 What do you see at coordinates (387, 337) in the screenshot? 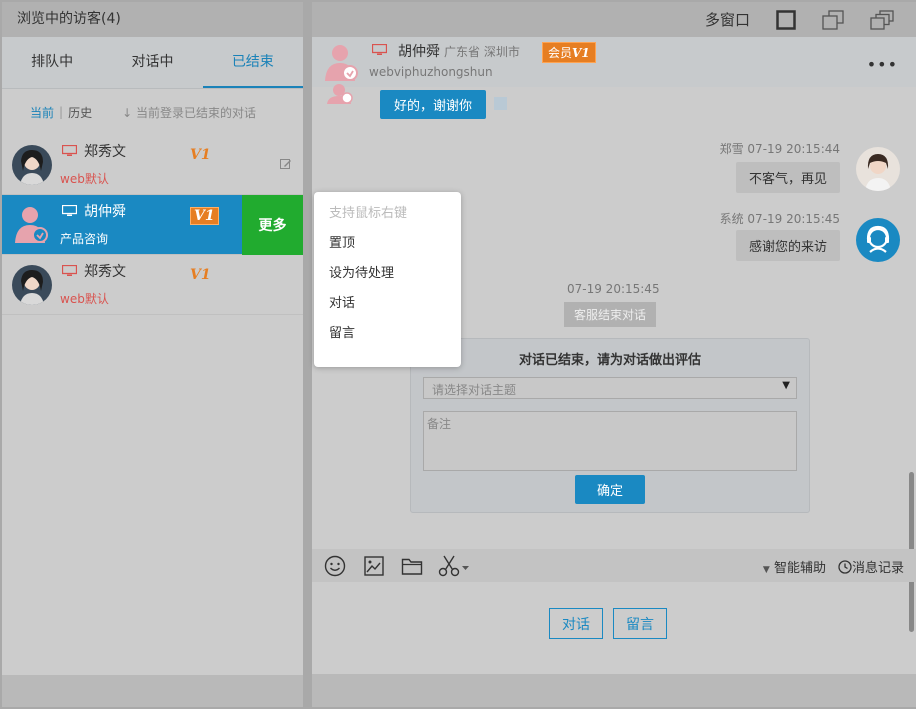
I see `menu-item-leave-message: 留言` at bounding box center [387, 337].